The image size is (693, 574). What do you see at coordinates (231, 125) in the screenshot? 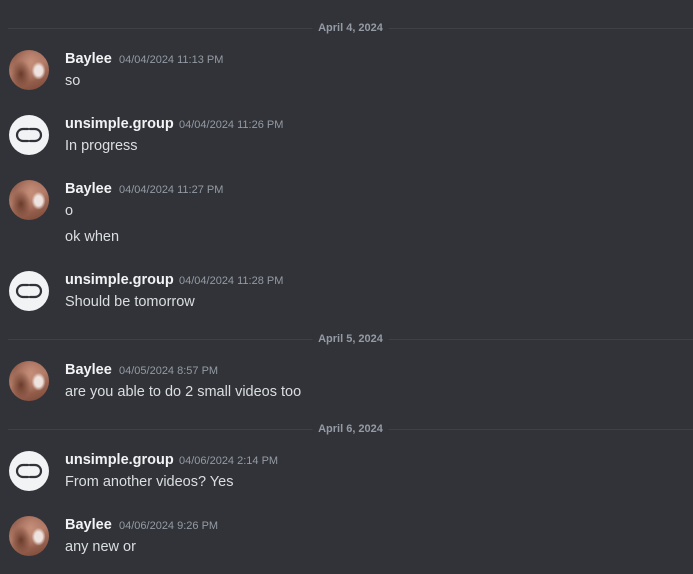
I see `message-timestamp: 04/04/2024 11:26 PM` at bounding box center [231, 125].